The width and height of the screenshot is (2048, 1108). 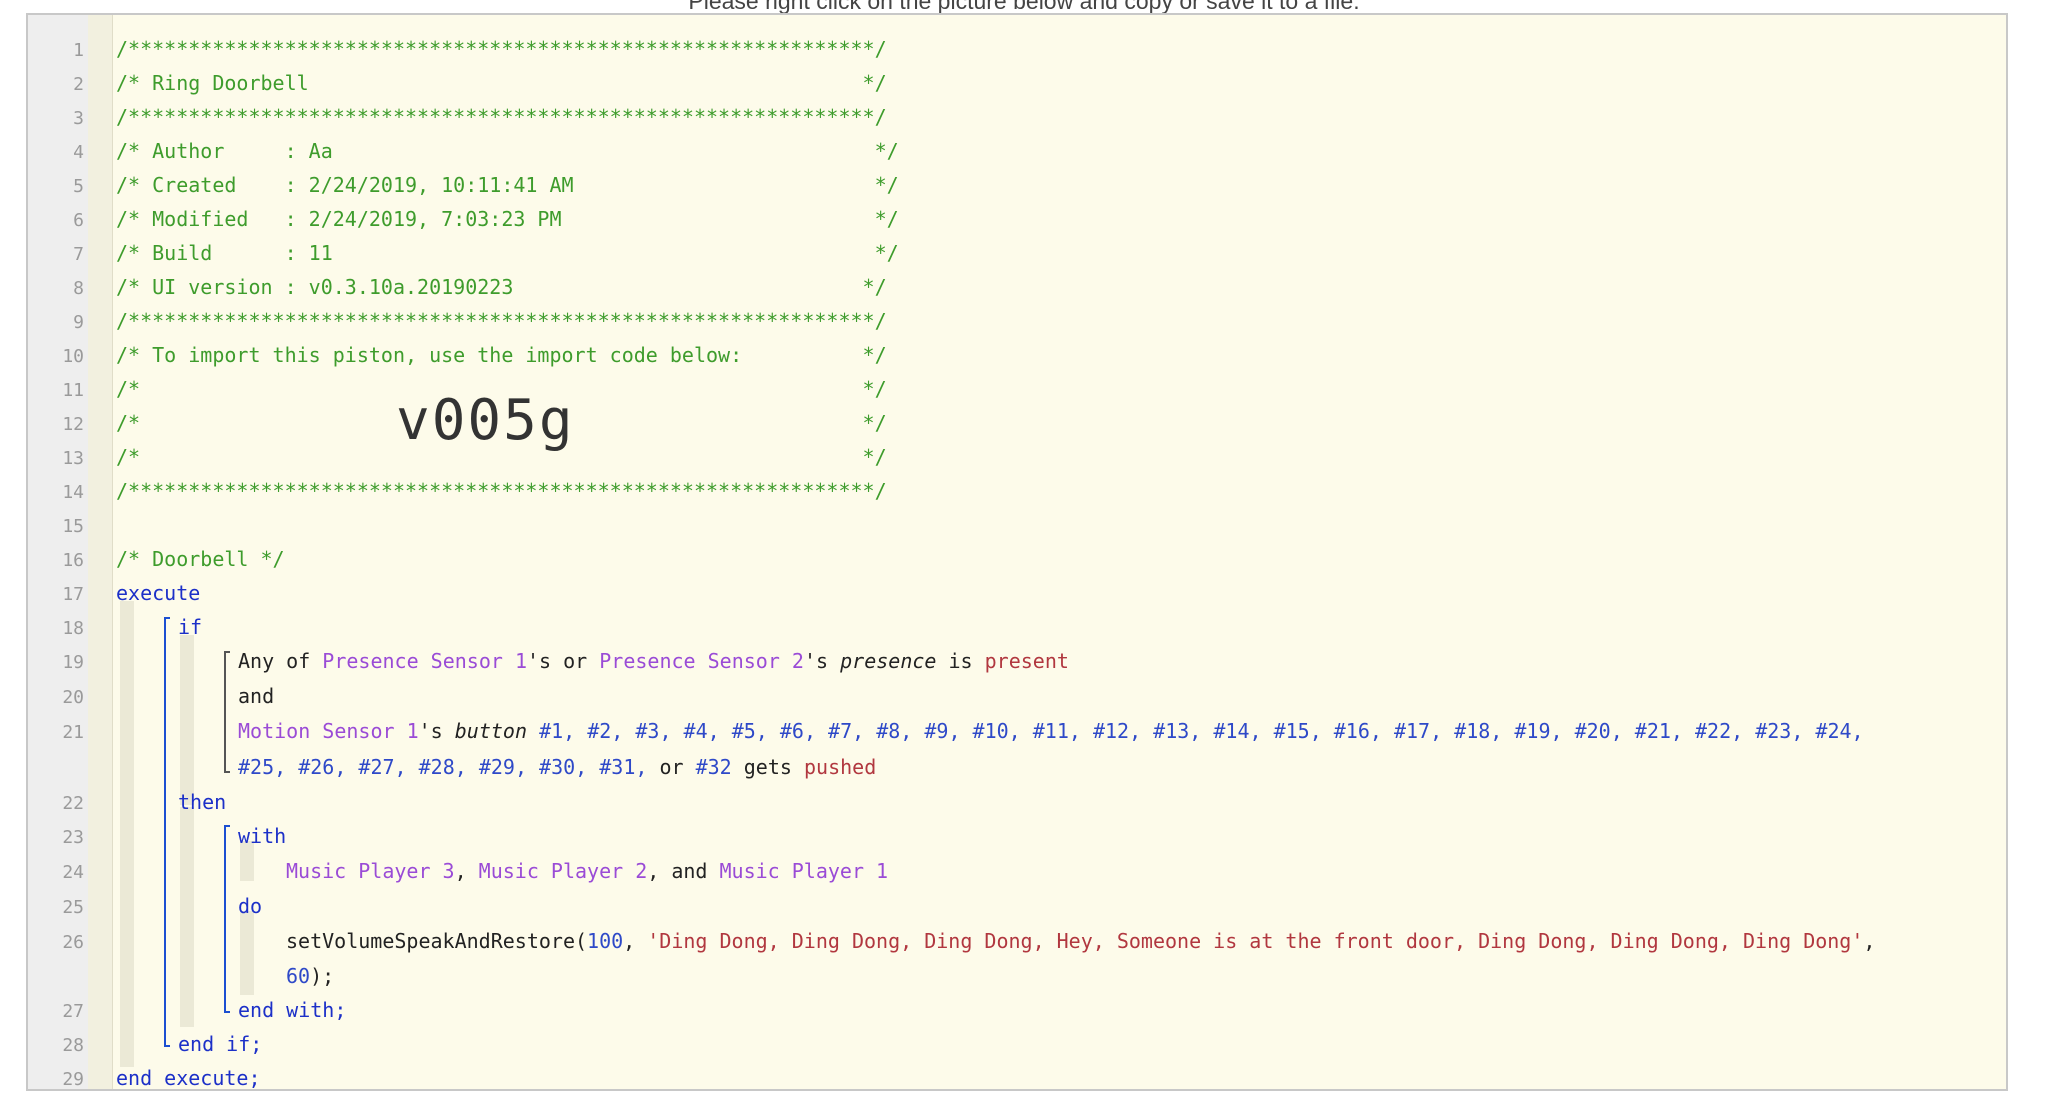 I want to click on and-operator: and, so click(x=256, y=696).